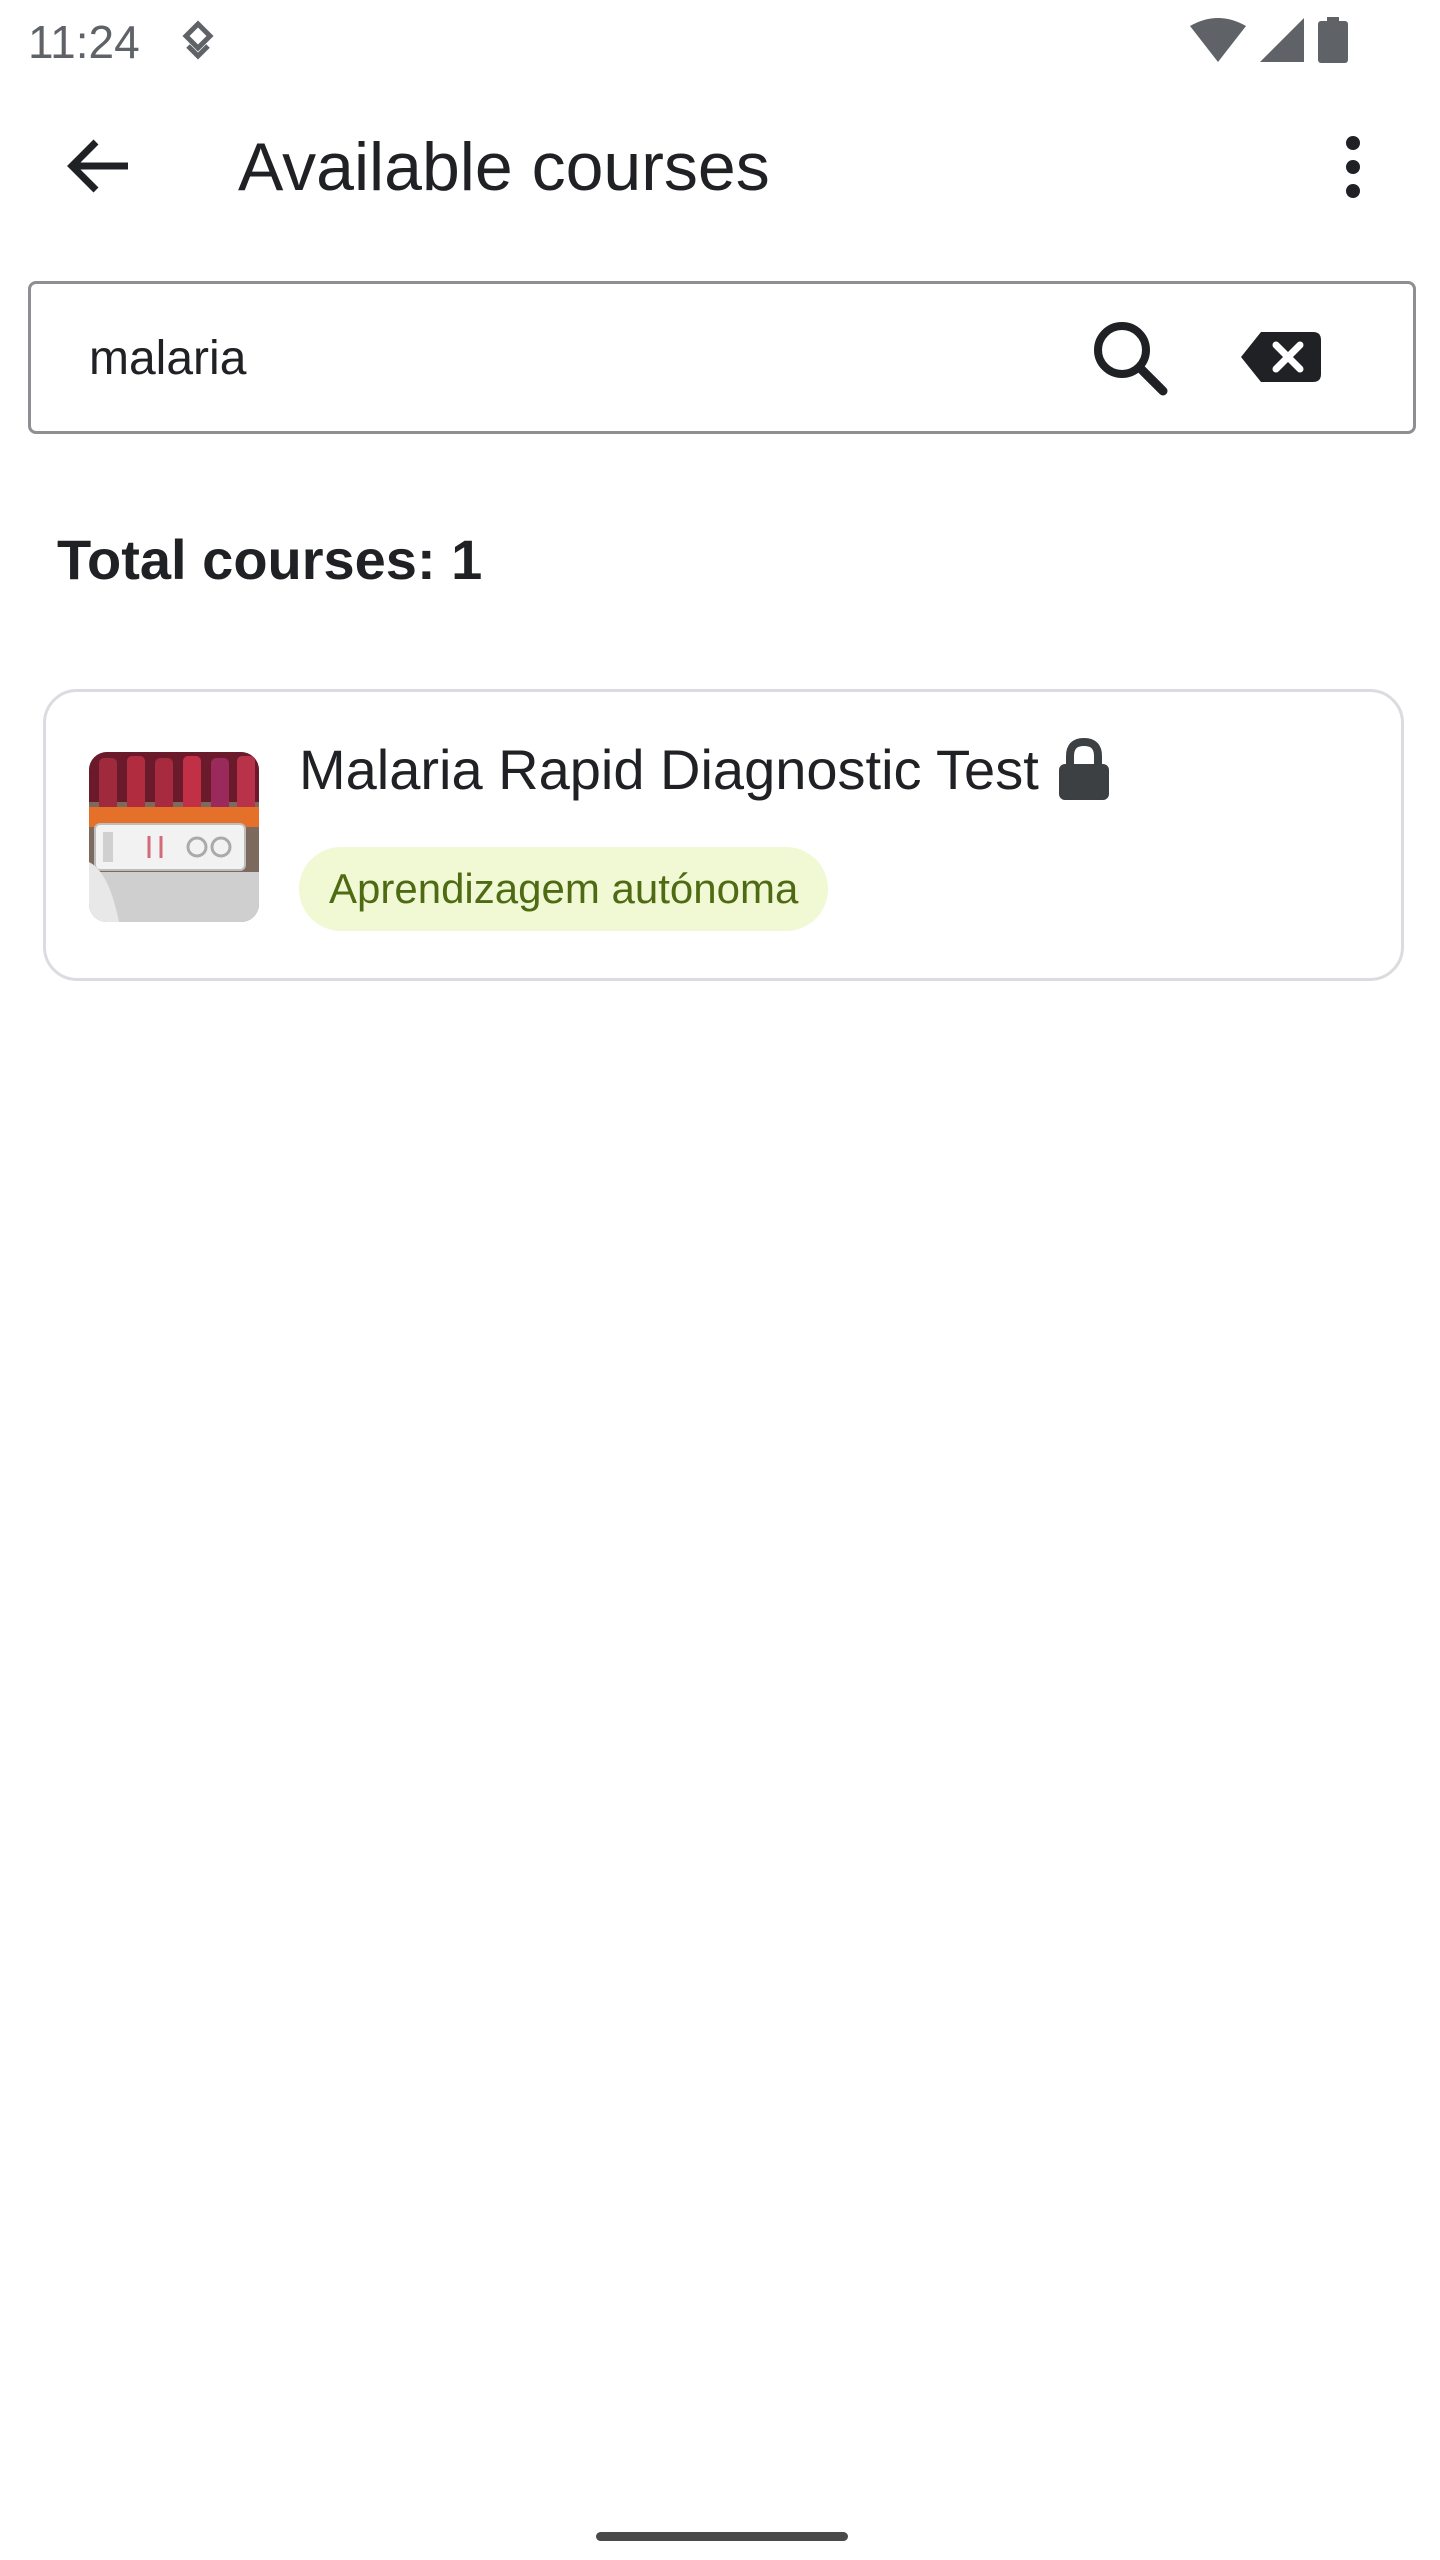  Describe the element at coordinates (1333, 42) in the screenshot. I see `battery-icon` at that location.